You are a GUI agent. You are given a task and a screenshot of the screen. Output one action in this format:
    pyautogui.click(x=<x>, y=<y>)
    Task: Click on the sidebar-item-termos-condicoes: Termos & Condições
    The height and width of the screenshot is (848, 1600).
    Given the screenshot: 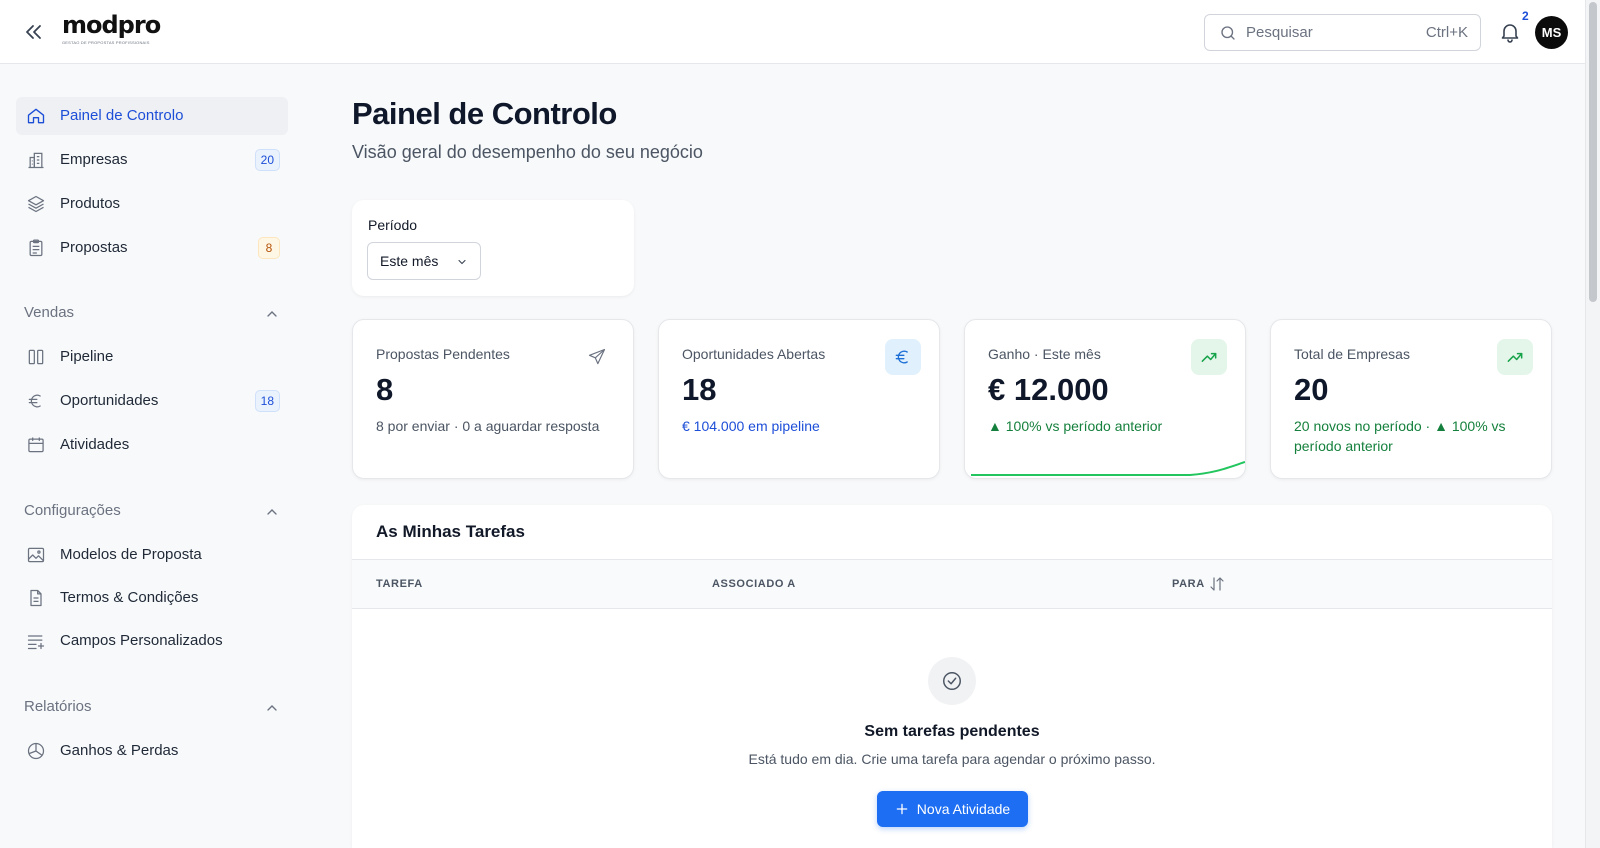 What is the action you would take?
    pyautogui.click(x=152, y=598)
    